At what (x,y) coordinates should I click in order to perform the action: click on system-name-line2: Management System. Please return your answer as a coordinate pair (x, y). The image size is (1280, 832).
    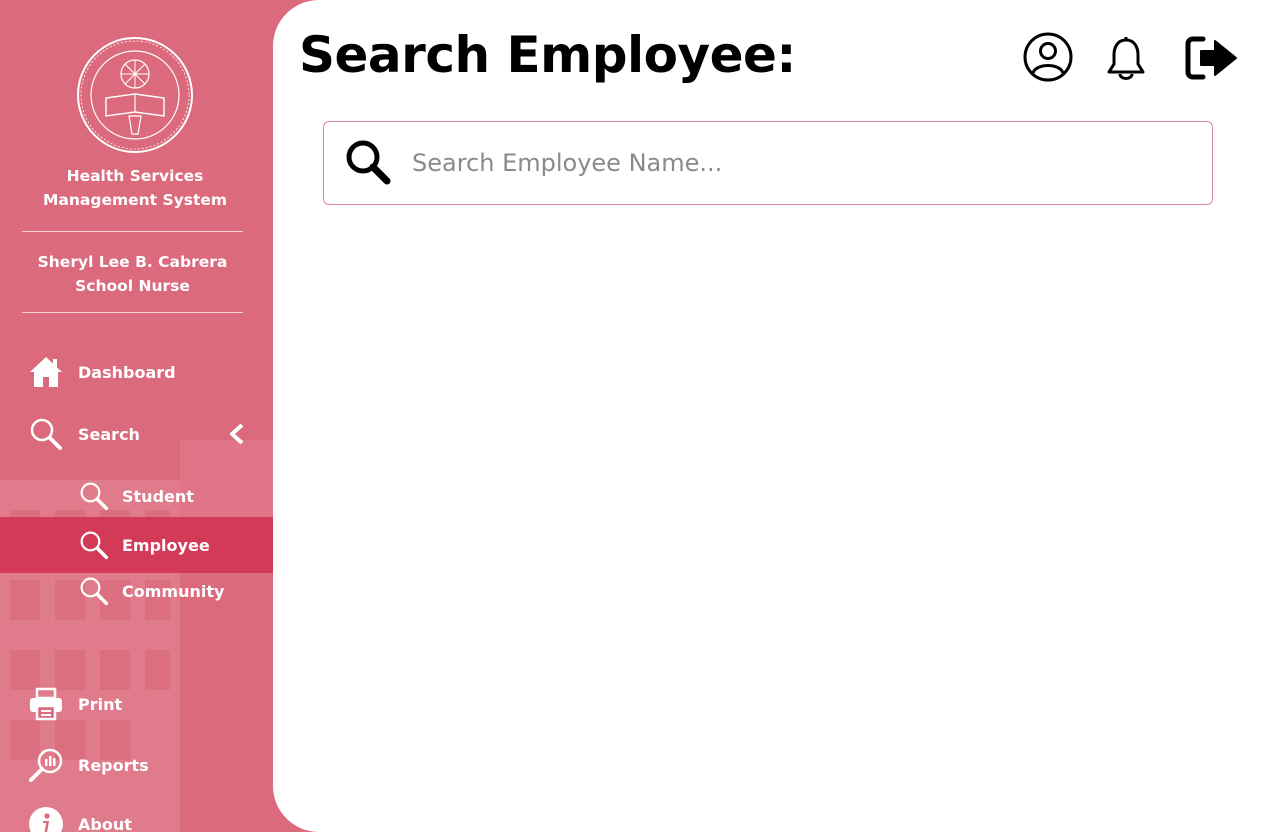
    Looking at the image, I should click on (135, 200).